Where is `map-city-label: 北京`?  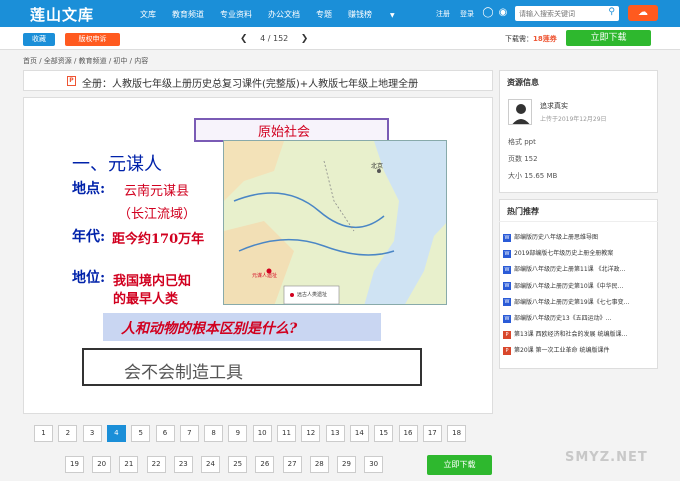
map-city-label: 北京 is located at coordinates (377, 166).